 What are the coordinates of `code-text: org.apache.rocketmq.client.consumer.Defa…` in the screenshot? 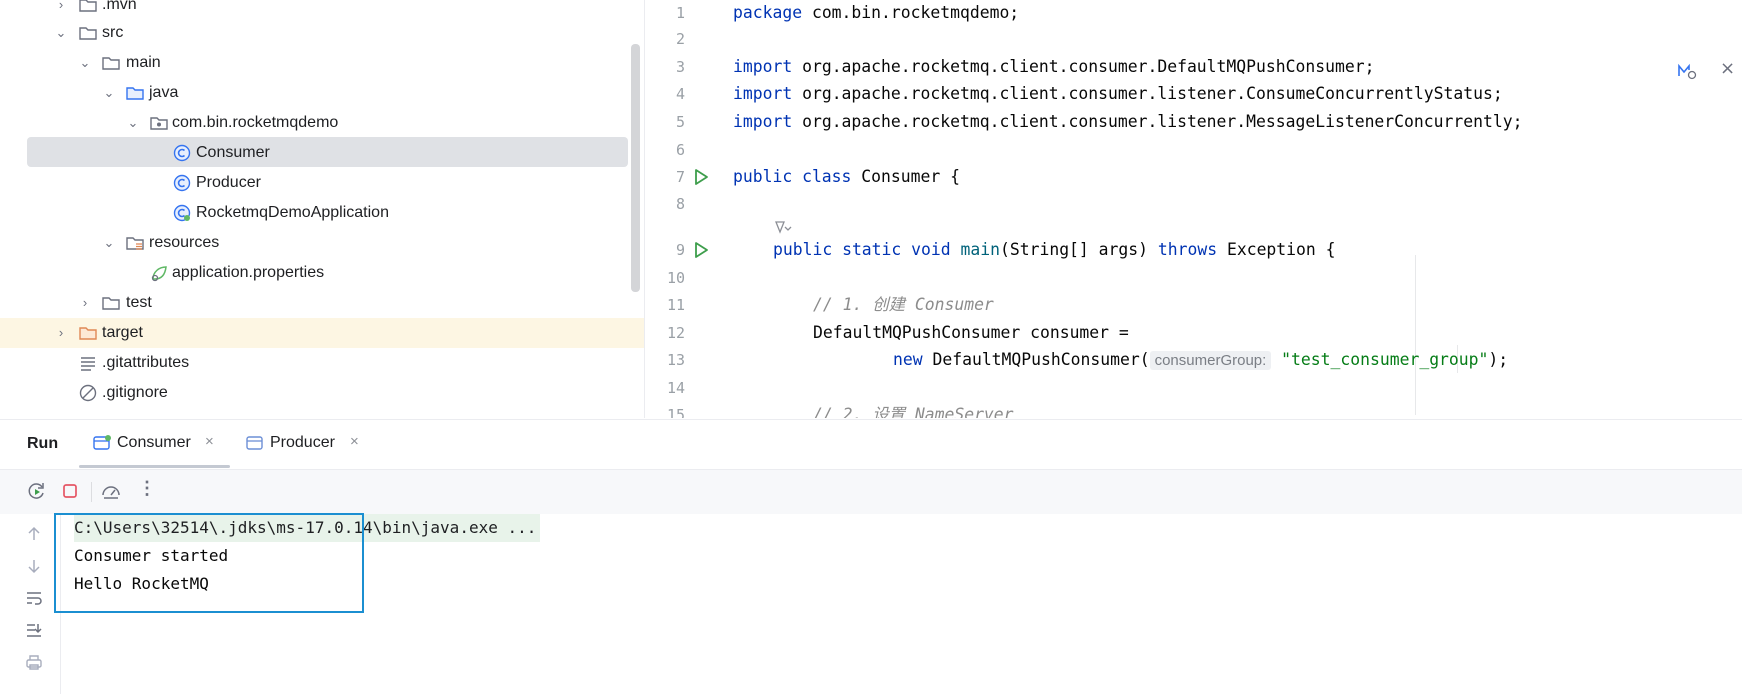 It's located at (1083, 66).